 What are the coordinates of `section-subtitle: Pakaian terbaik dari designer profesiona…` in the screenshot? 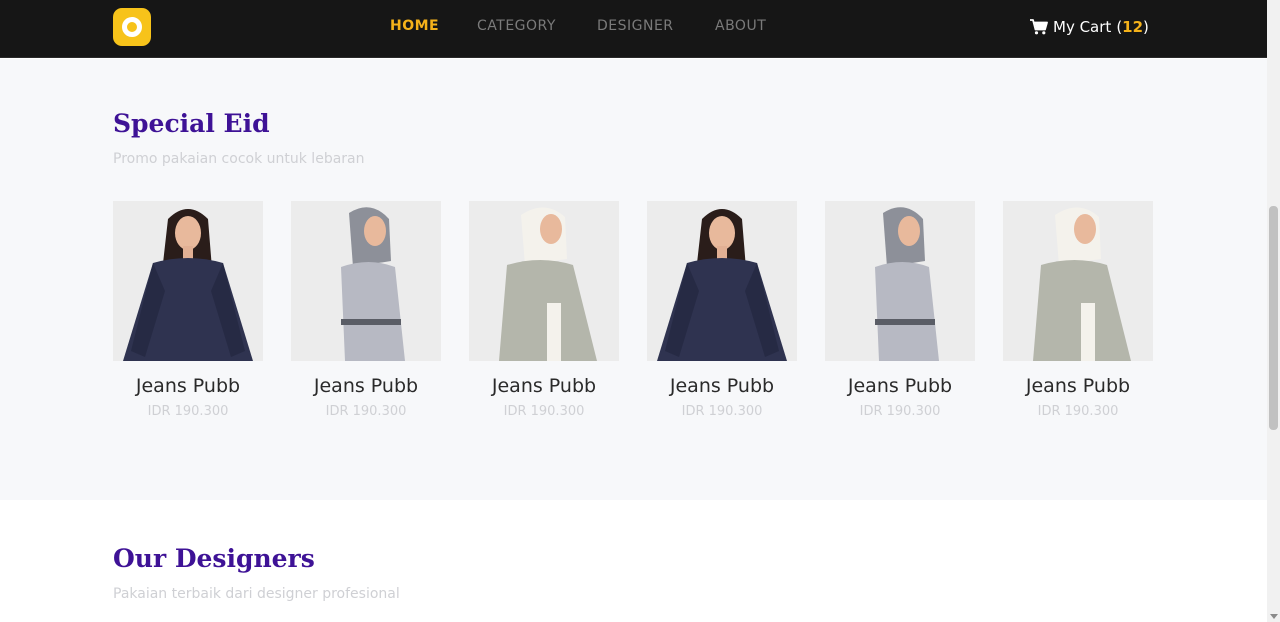 It's located at (256, 594).